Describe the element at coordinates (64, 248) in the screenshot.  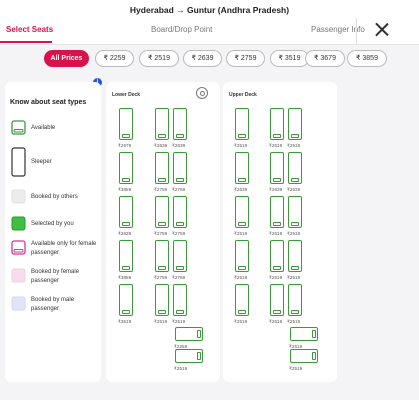
I see `legend-label: Available only for female passenger` at that location.